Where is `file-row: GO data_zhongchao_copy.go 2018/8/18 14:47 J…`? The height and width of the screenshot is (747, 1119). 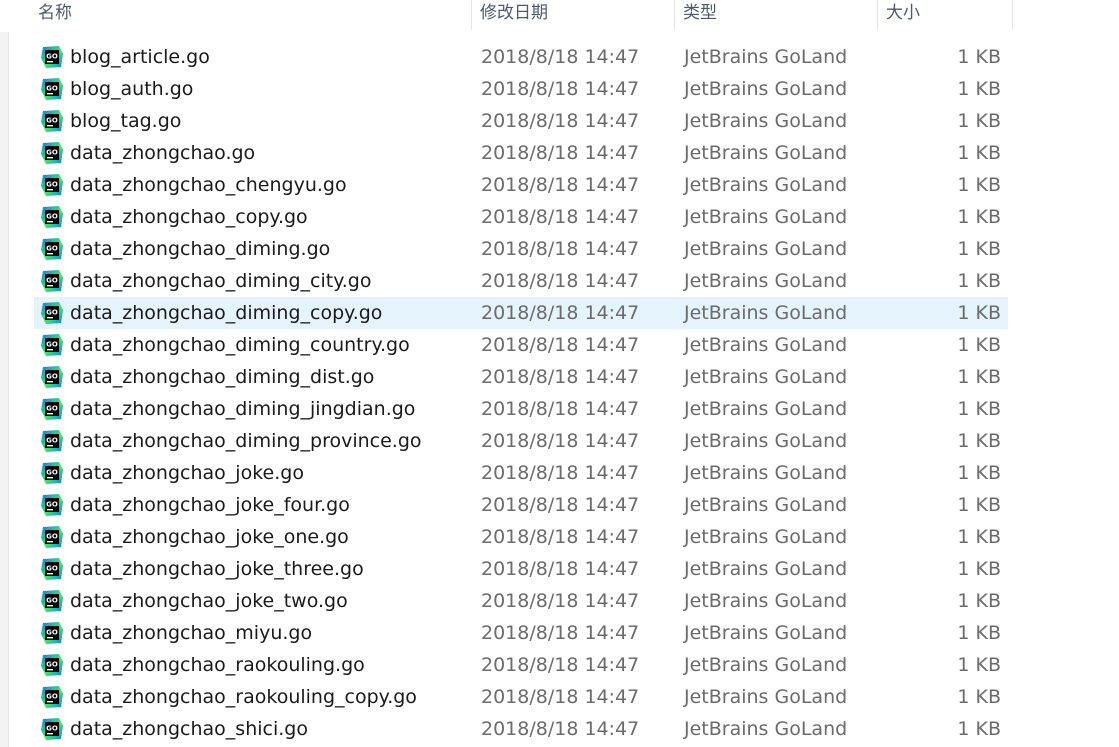 file-row: GO data_zhongchao_copy.go 2018/8/18 14:47 J… is located at coordinates (521, 217).